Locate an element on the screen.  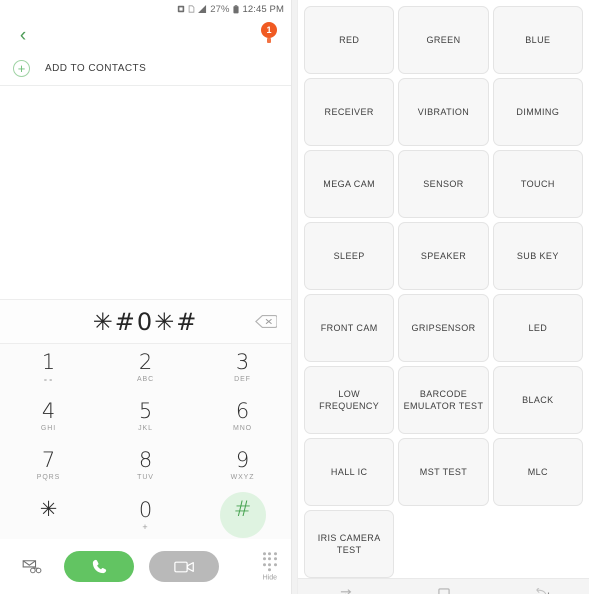
key-1: 1 ∘∘ is located at coordinates (48, 368).